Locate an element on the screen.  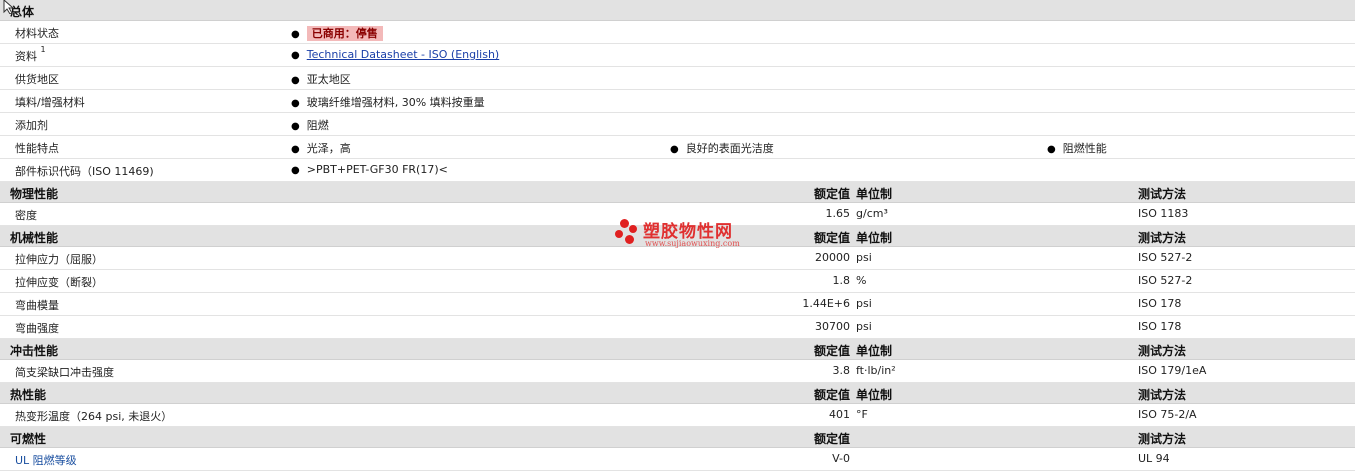
row-label: 资料 1 is located at coordinates (30, 54).